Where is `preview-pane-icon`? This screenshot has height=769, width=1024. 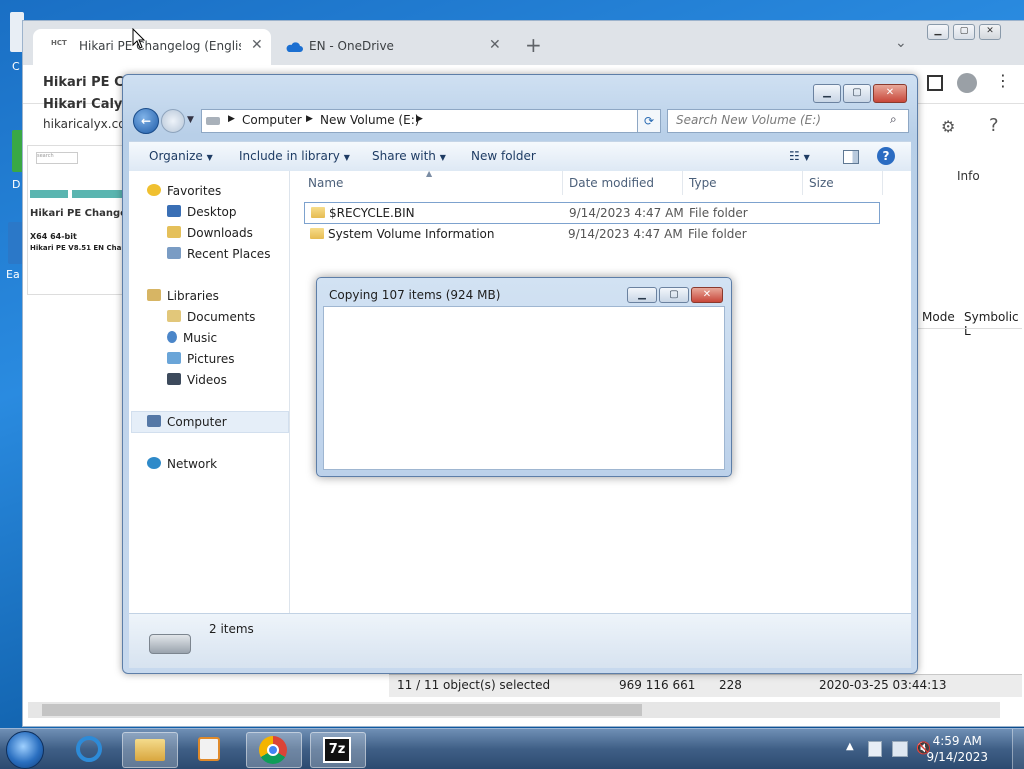
preview-pane-icon is located at coordinates (851, 157).